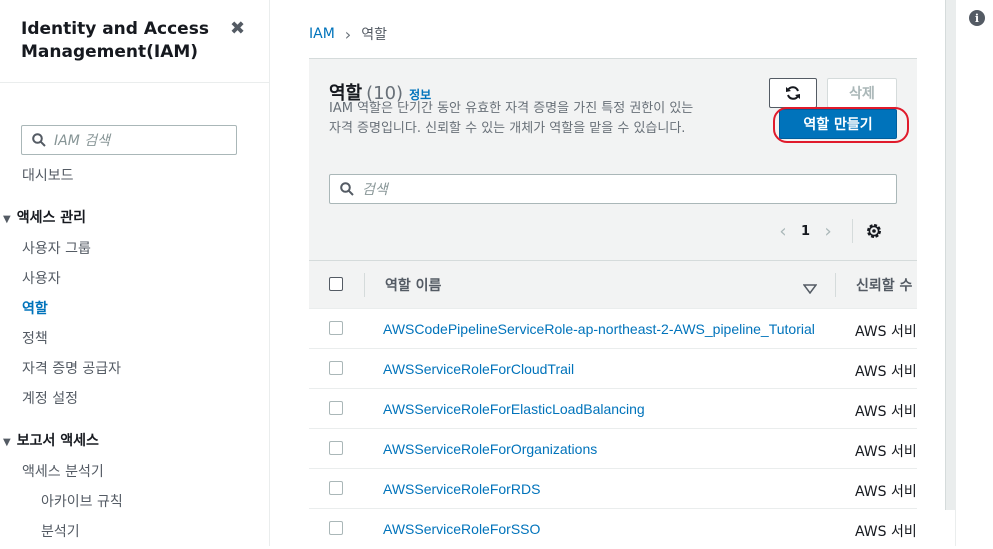 Image resolution: width=993 pixels, height=549 pixels. Describe the element at coordinates (613, 189) in the screenshot. I see `roles-search-input: 검색` at that location.